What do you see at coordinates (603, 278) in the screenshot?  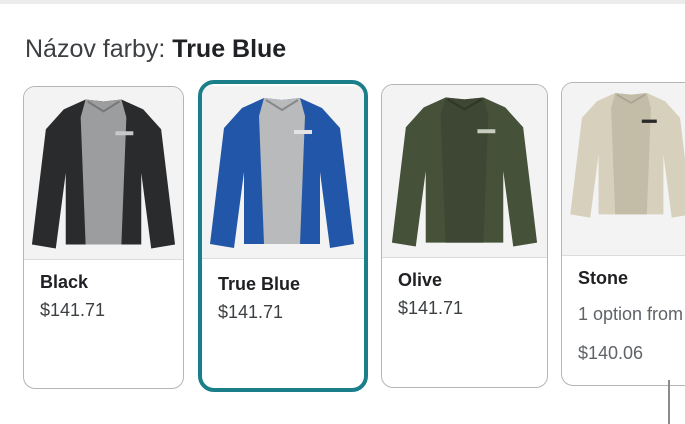 I see `swatch-name: Stone` at bounding box center [603, 278].